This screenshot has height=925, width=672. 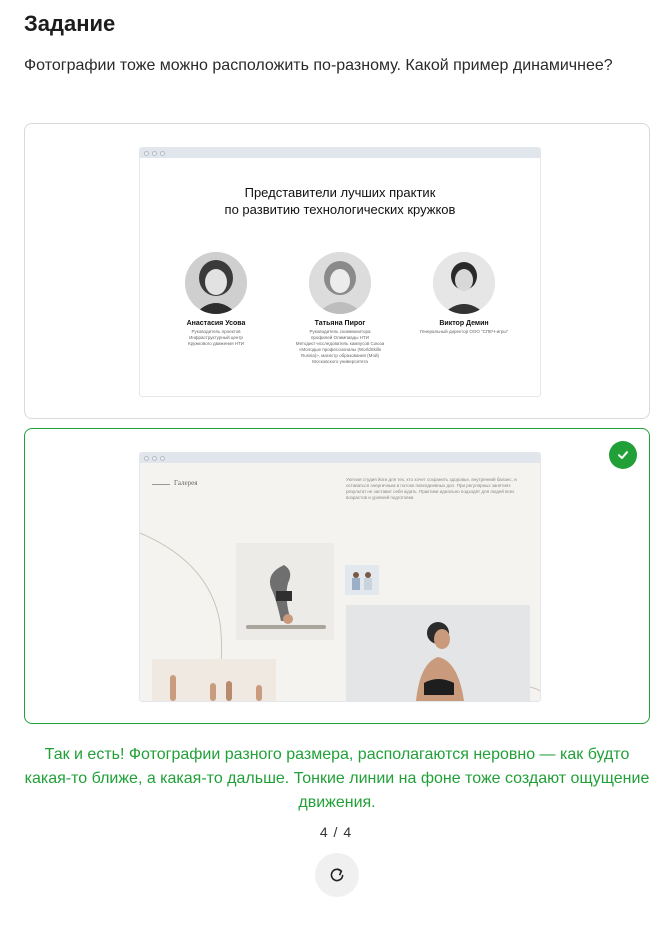 I want to click on selected-check-badge, so click(x=623, y=455).